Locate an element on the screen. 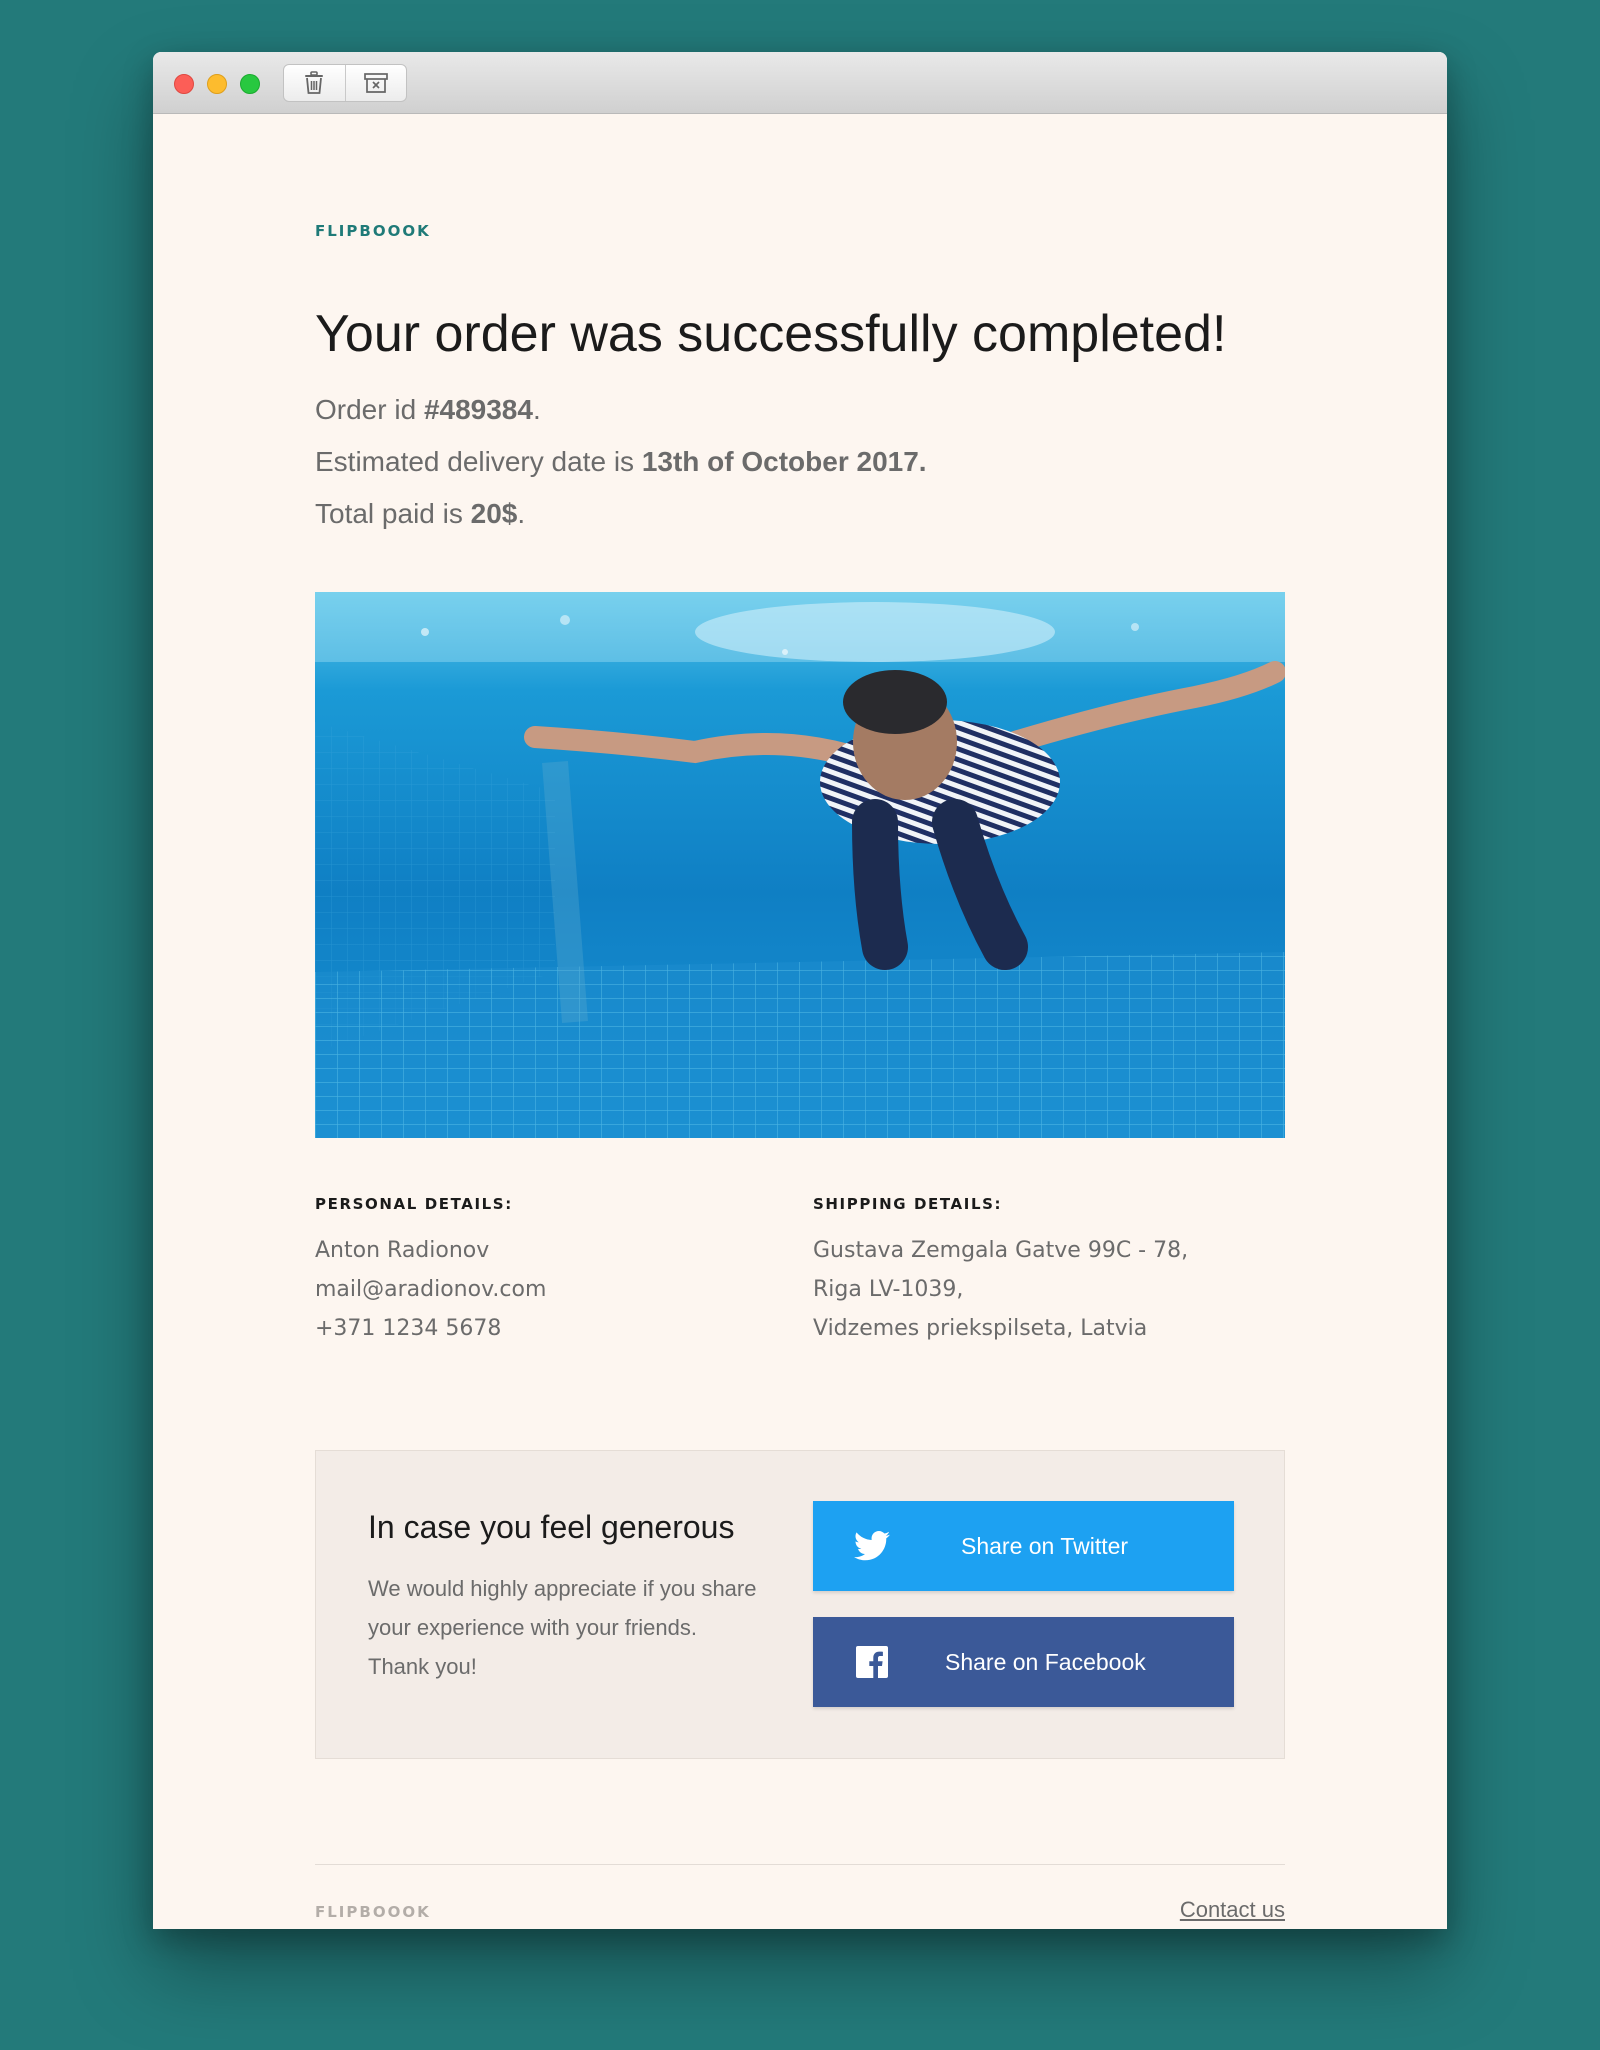  minimize-window-button is located at coordinates (217, 84).